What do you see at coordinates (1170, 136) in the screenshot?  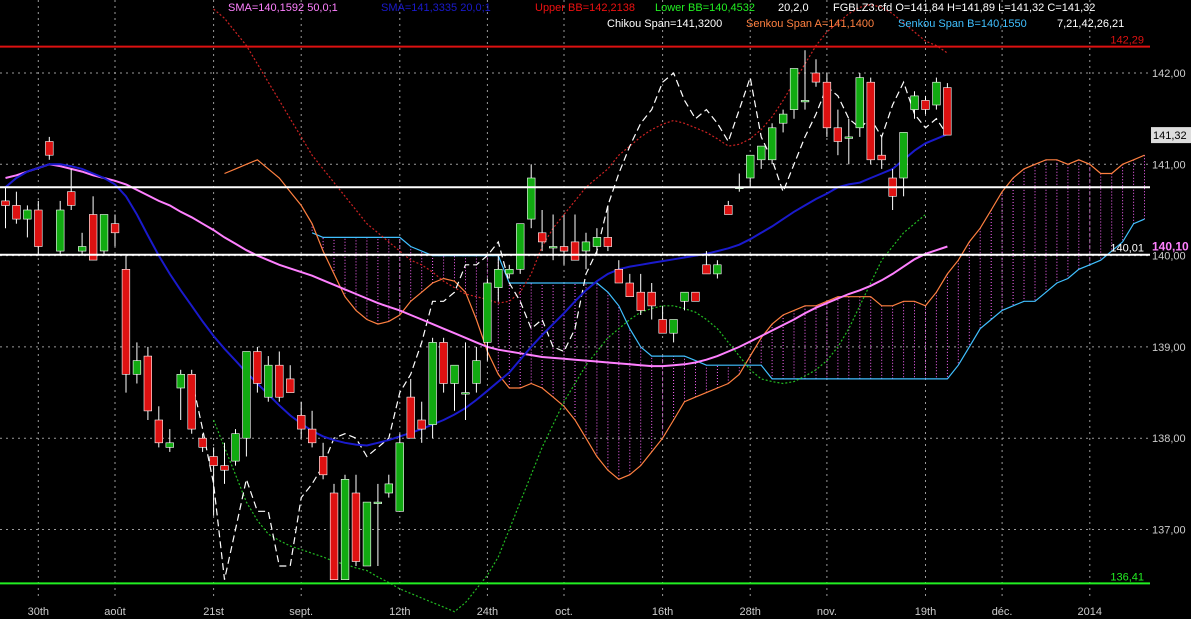 I see `last-price-label: 141,32` at bounding box center [1170, 136].